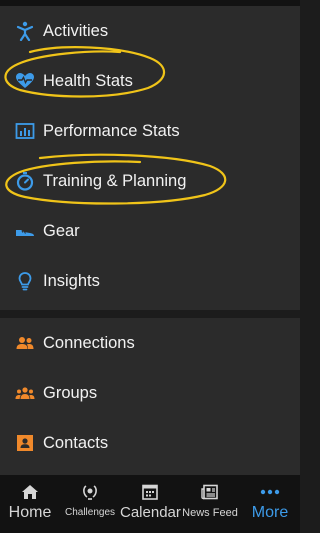 Image resolution: width=320 pixels, height=533 pixels. Describe the element at coordinates (30, 512) in the screenshot. I see `tab-label: Home` at that location.